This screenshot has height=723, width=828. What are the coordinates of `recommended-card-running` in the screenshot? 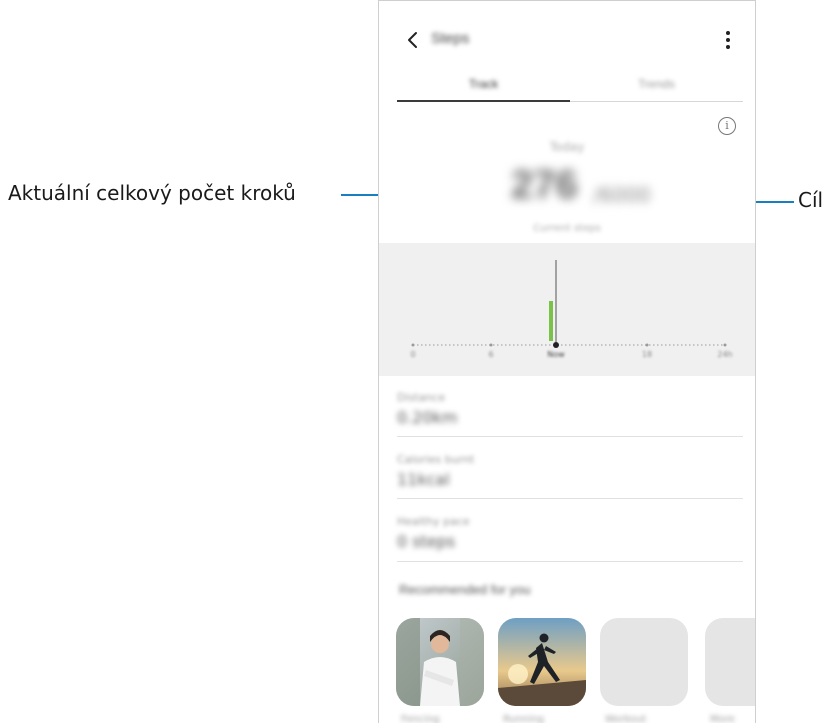 It's located at (542, 662).